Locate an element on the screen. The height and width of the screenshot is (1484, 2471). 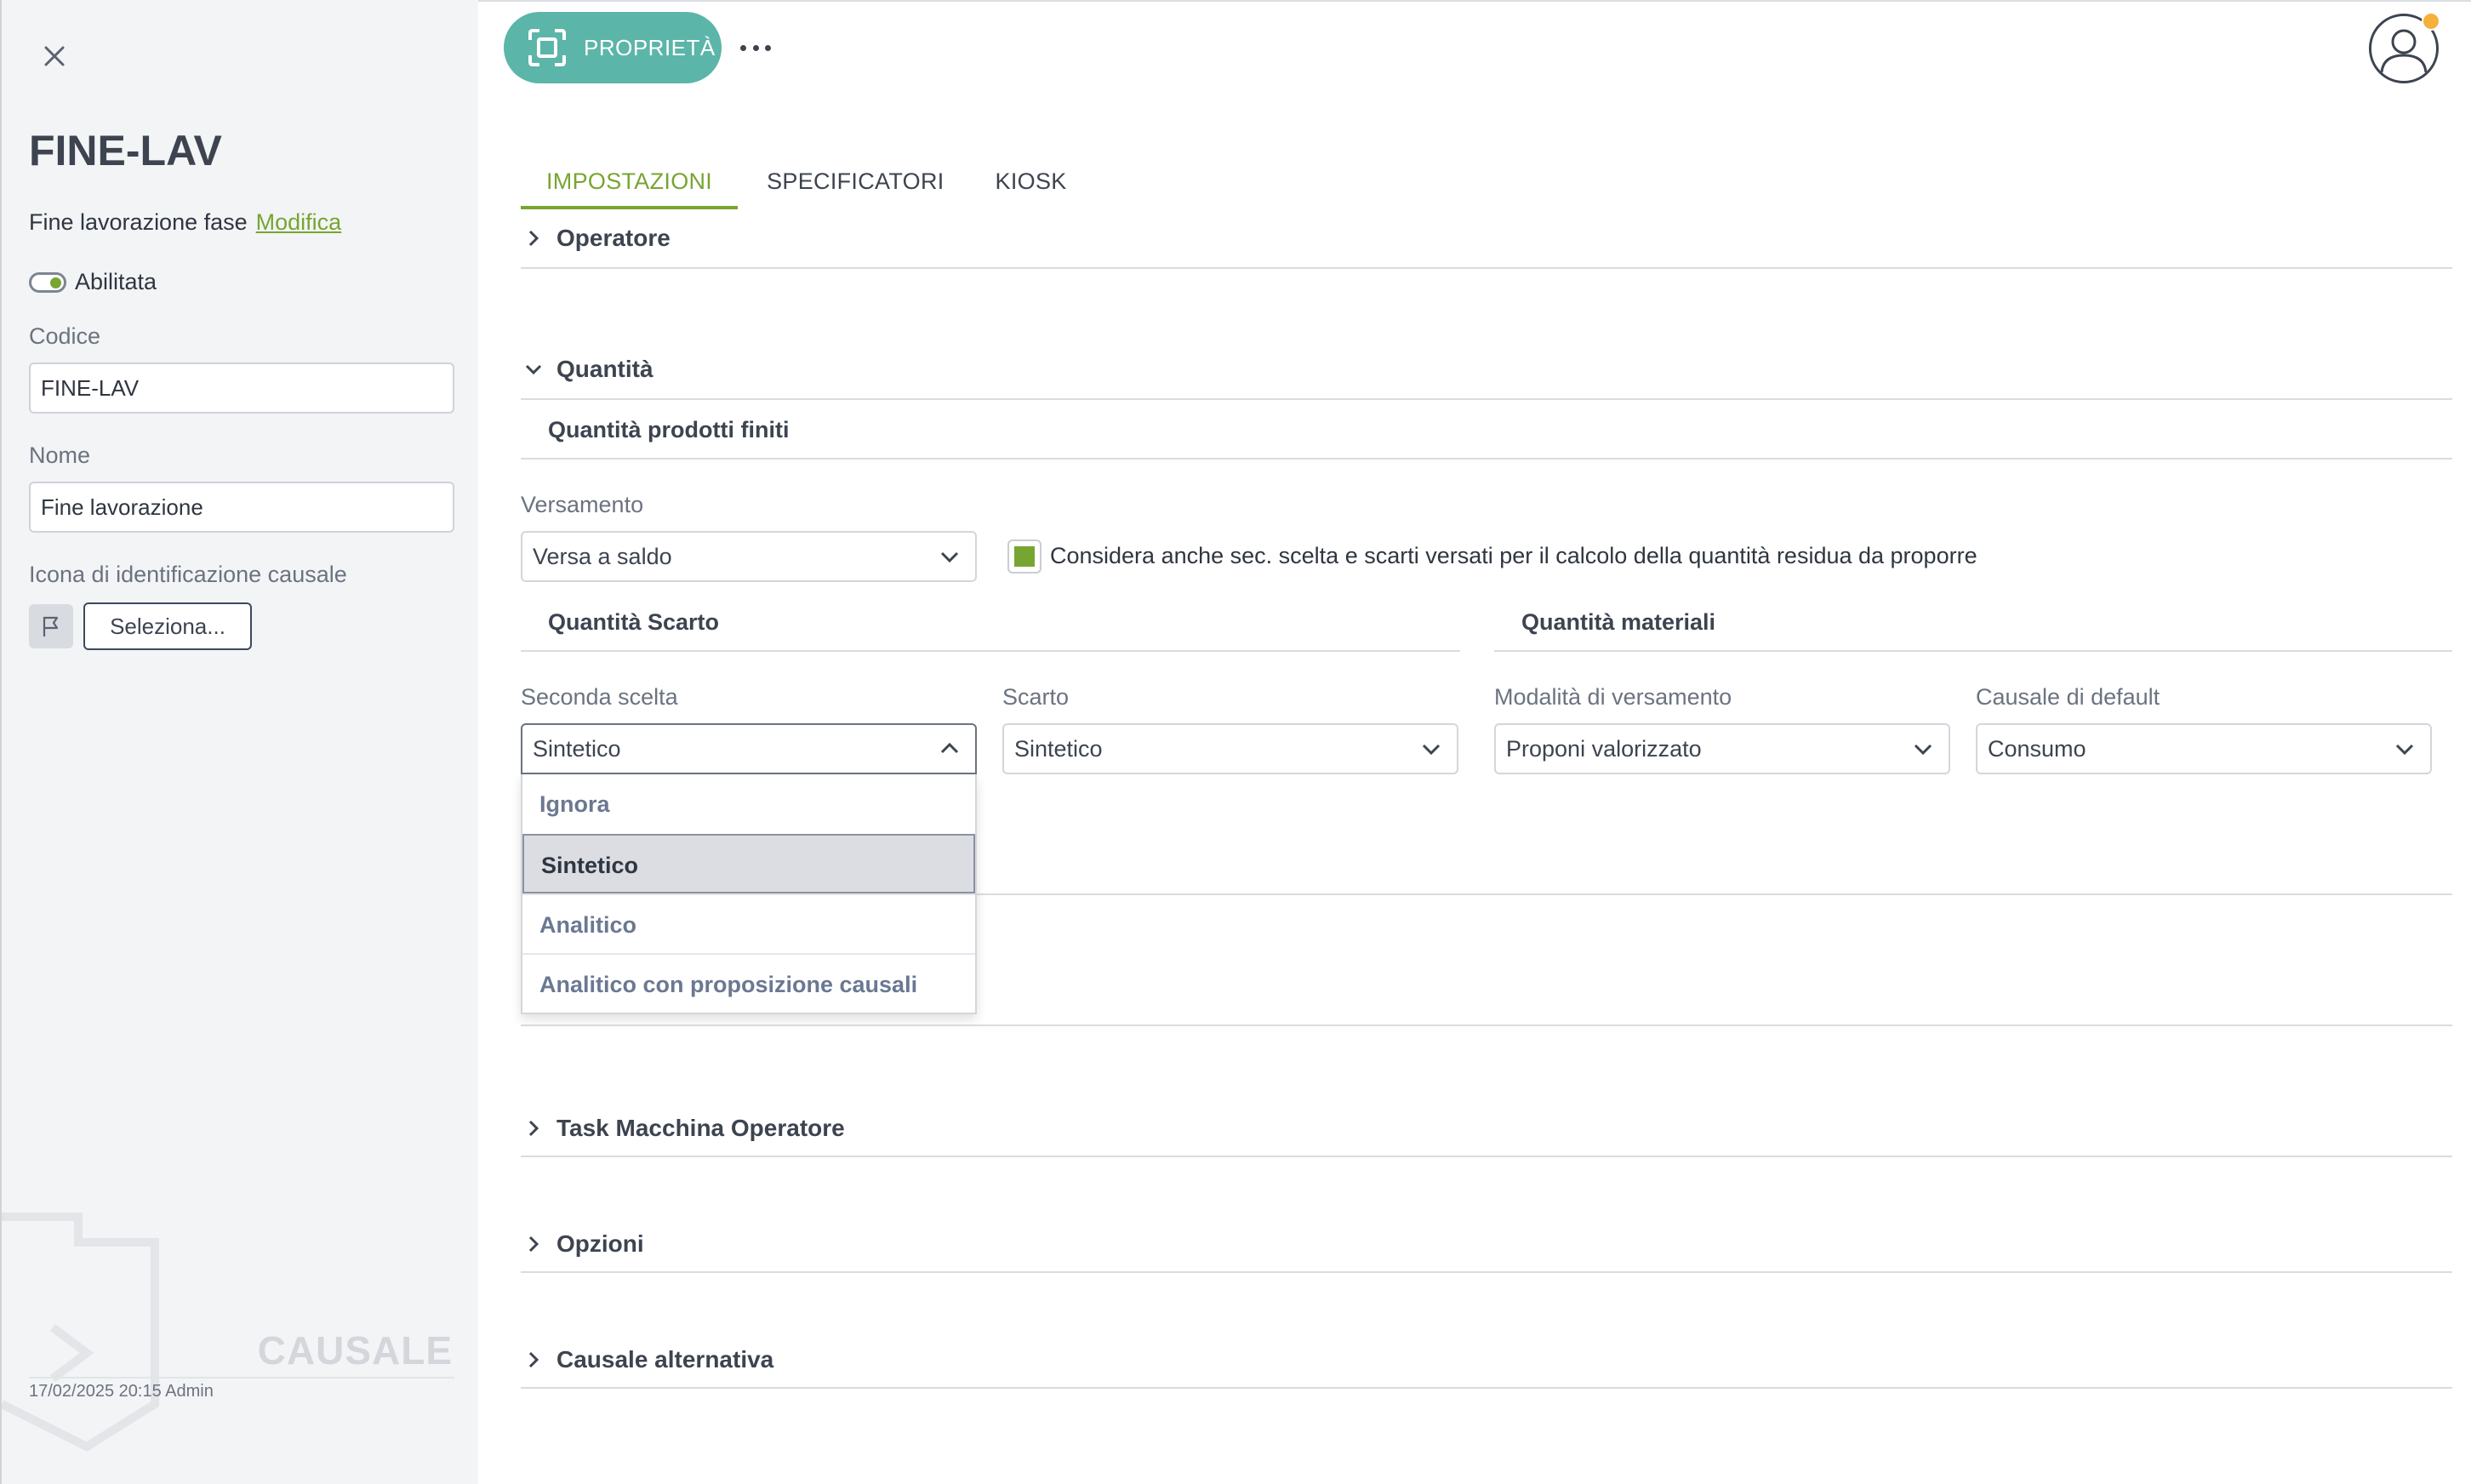
sidebar-divider is located at coordinates (241, 1377).